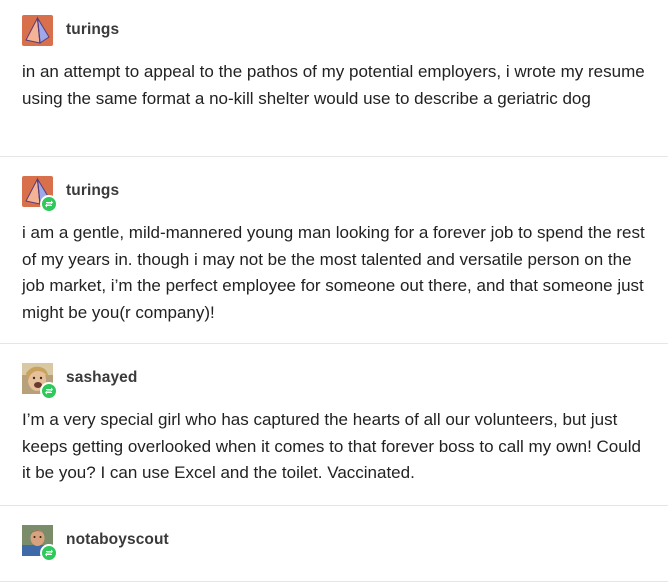 The height and width of the screenshot is (582, 668). I want to click on turings-avatar, so click(37, 30).